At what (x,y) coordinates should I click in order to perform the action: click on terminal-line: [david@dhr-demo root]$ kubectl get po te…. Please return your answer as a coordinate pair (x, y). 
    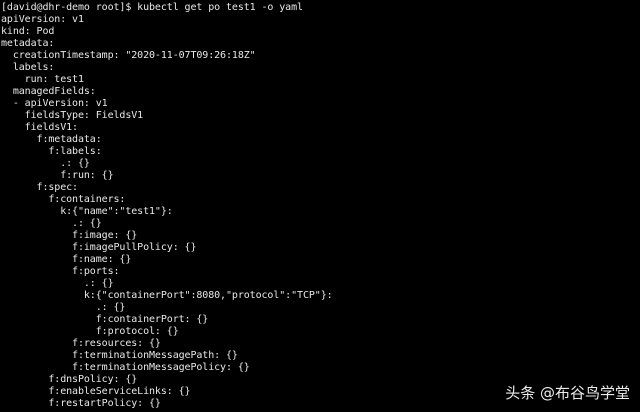
    Looking at the image, I should click on (152, 7).